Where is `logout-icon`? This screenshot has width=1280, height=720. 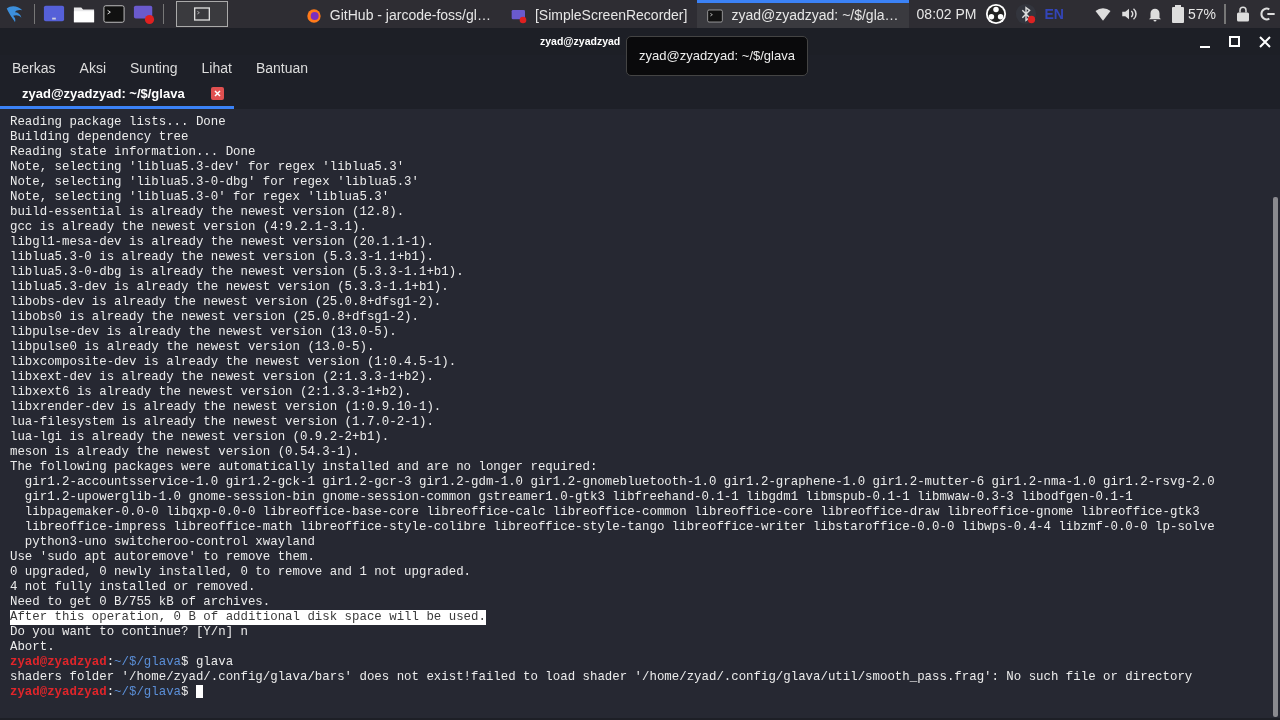
logout-icon is located at coordinates (1268, 14).